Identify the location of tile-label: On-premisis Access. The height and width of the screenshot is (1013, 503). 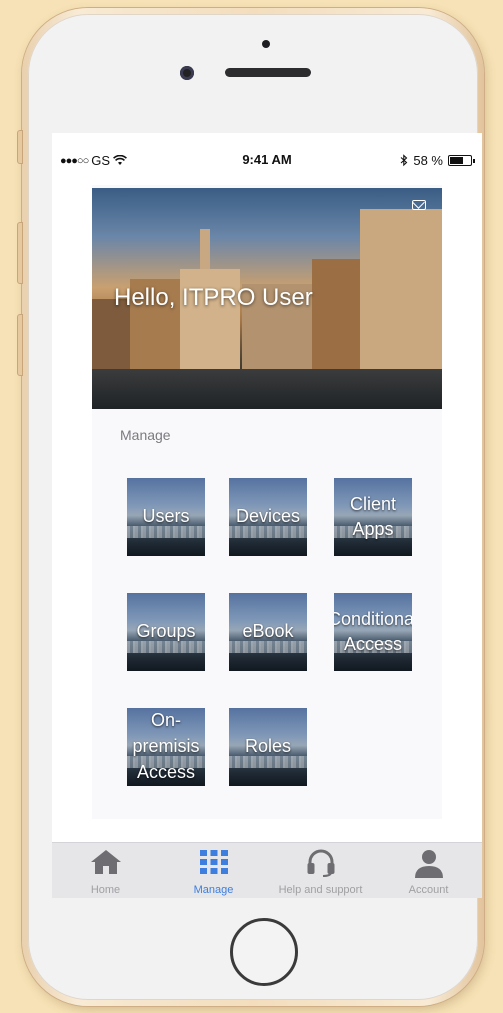
(166, 746).